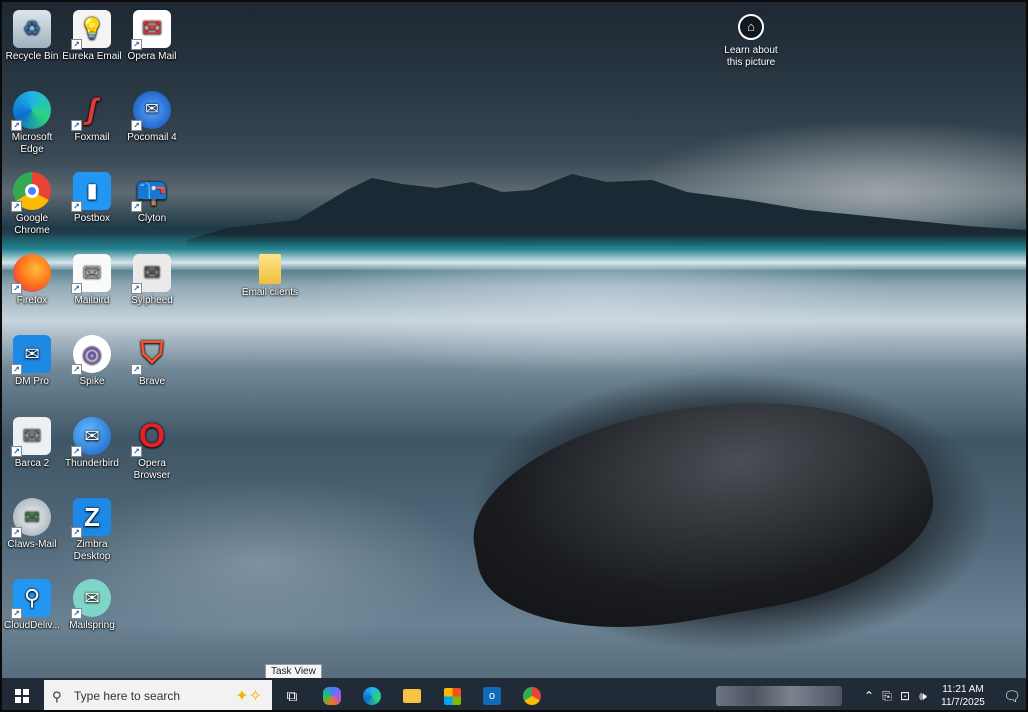  Describe the element at coordinates (31, 437) in the screenshot. I see `mail-envelope-icon: ✉ ↗` at that location.